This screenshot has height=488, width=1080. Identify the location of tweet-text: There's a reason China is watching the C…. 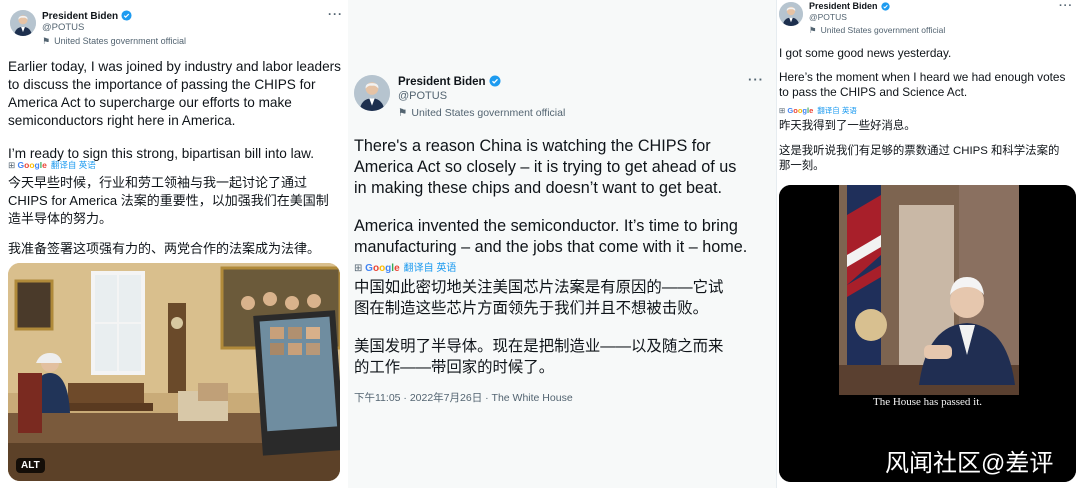
(551, 196).